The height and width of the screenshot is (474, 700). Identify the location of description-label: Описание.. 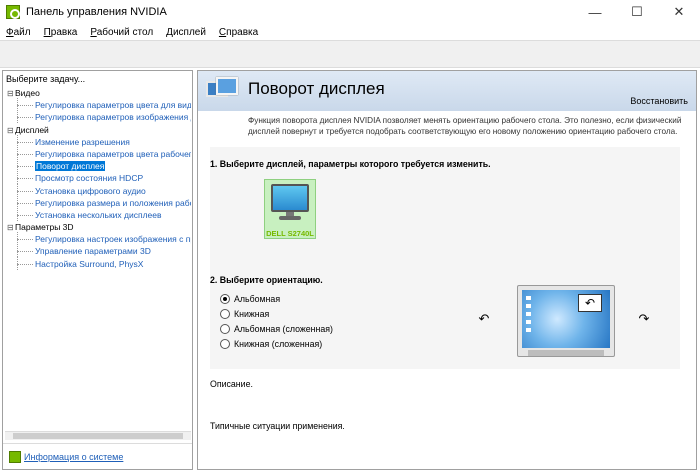
(231, 384).